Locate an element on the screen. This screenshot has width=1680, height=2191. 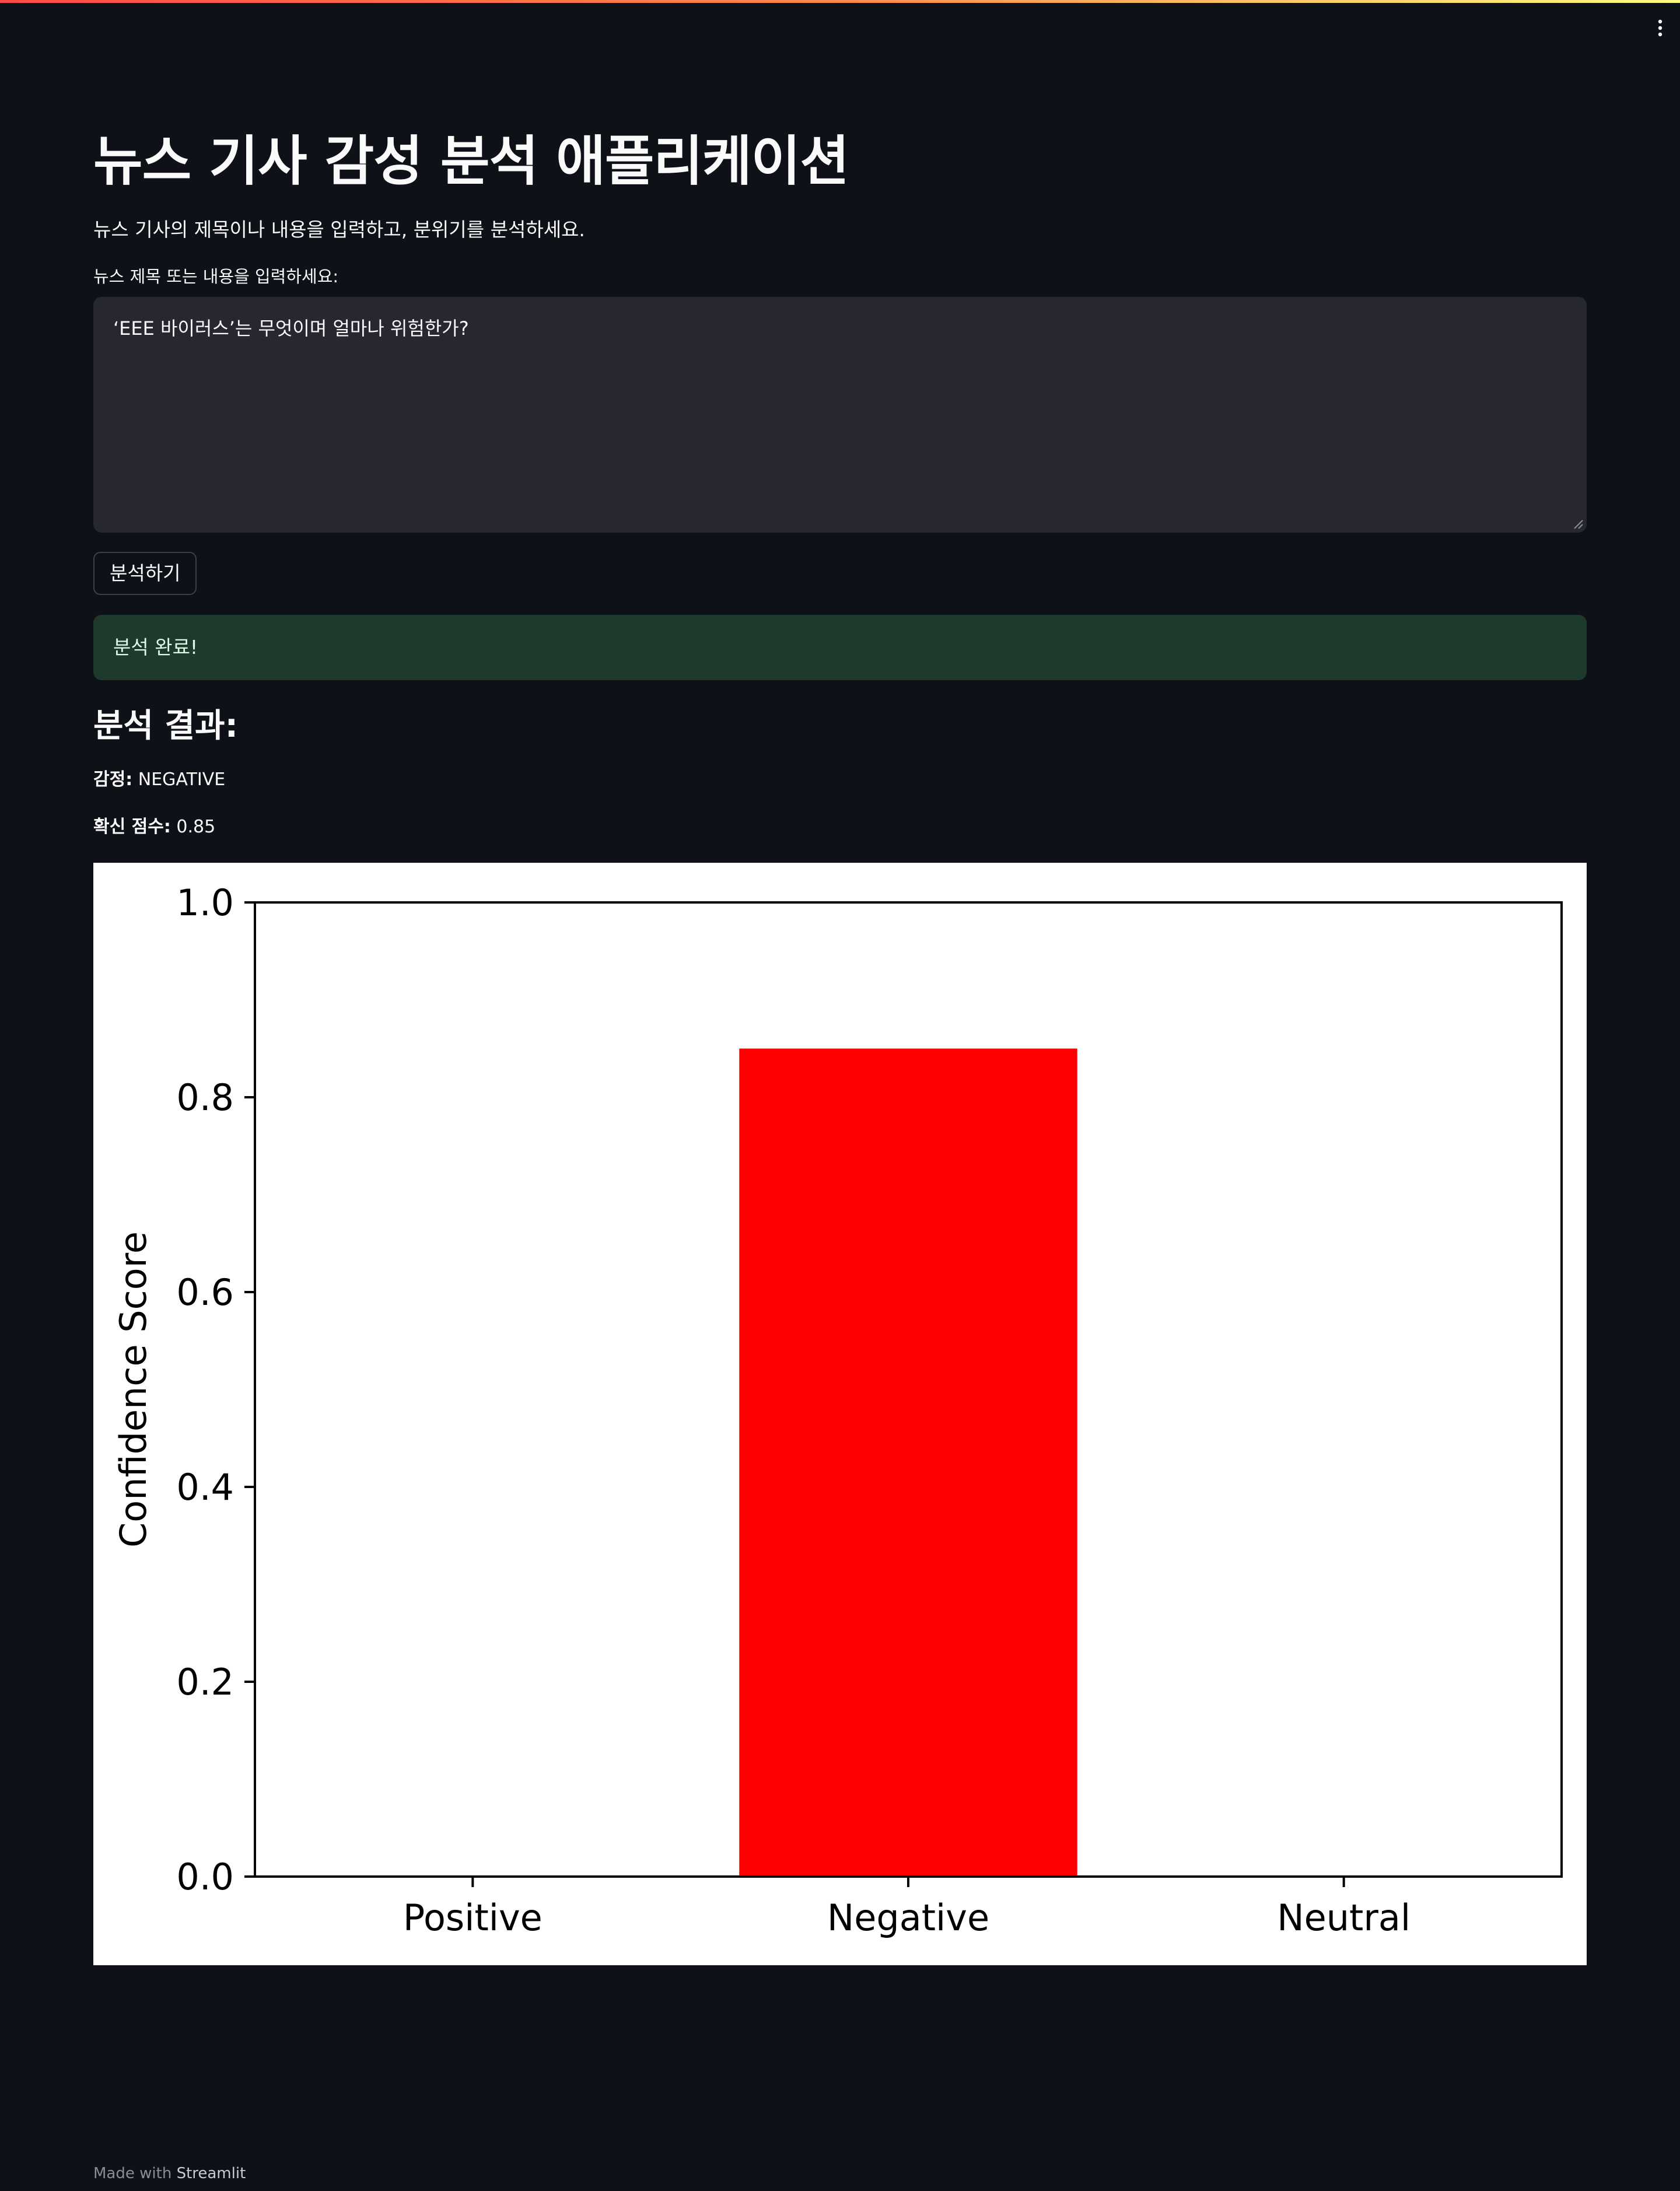
sentiment-value: NEGATIVE is located at coordinates (182, 779).